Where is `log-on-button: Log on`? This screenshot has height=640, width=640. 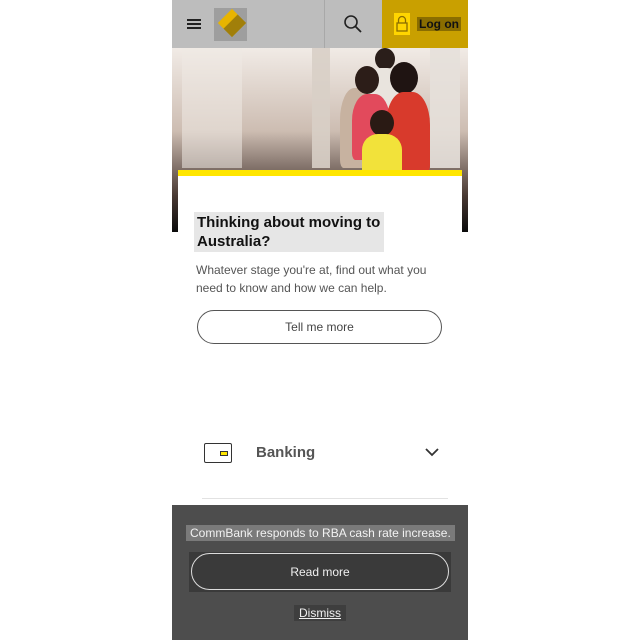 log-on-button: Log on is located at coordinates (425, 24).